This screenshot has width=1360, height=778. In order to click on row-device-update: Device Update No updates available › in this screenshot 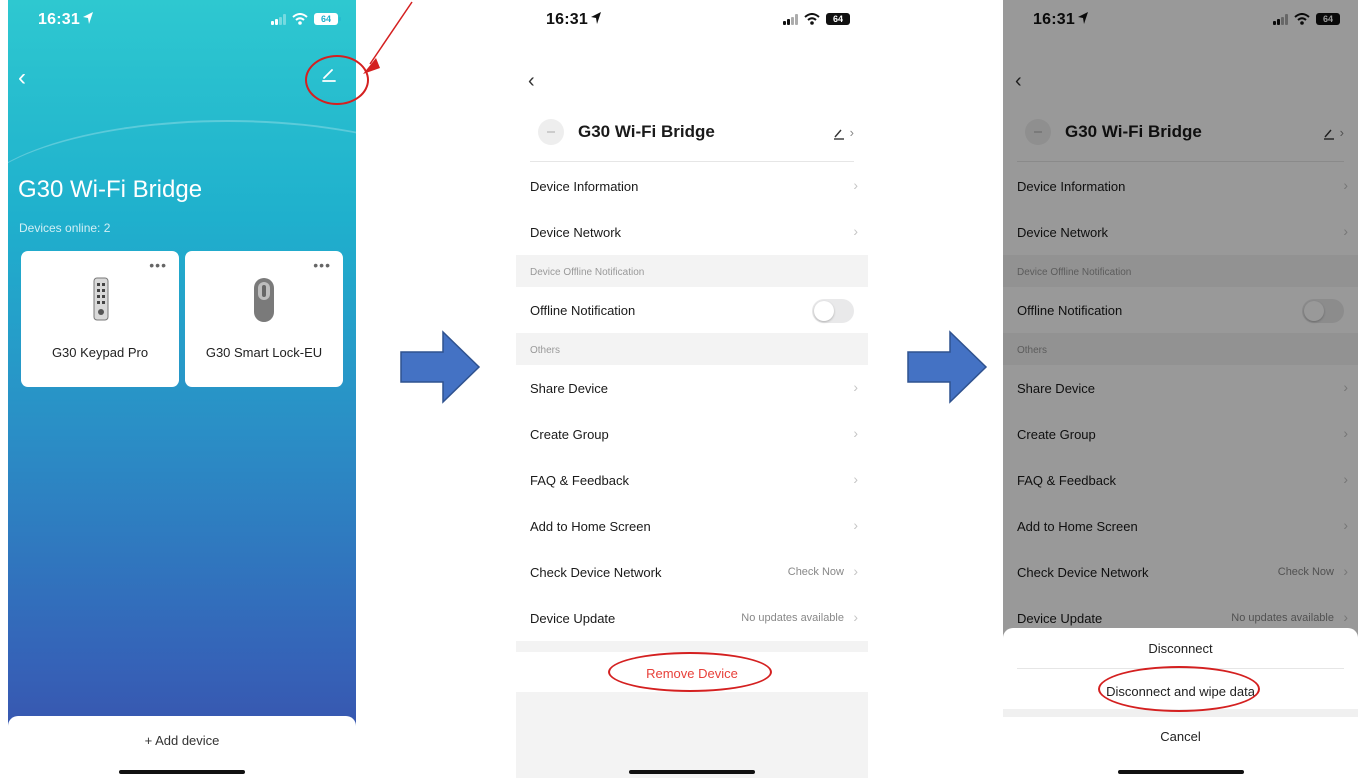, I will do `click(692, 618)`.